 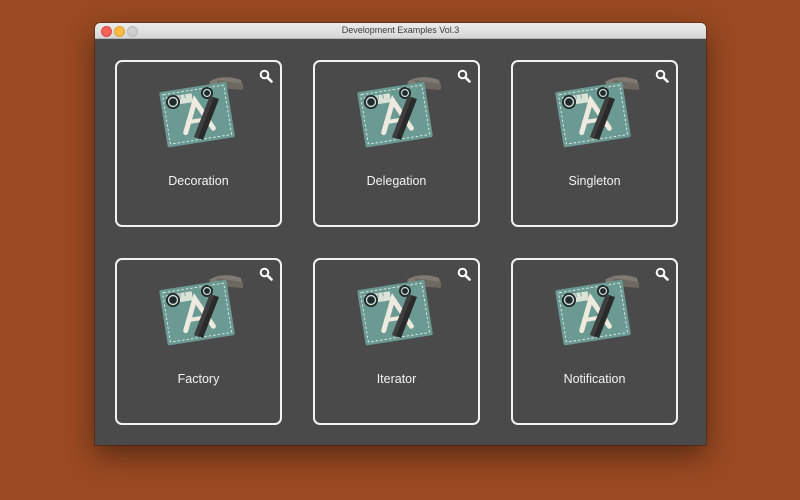 I want to click on title-bar: Development Examples Vol.3, so click(x=400, y=31).